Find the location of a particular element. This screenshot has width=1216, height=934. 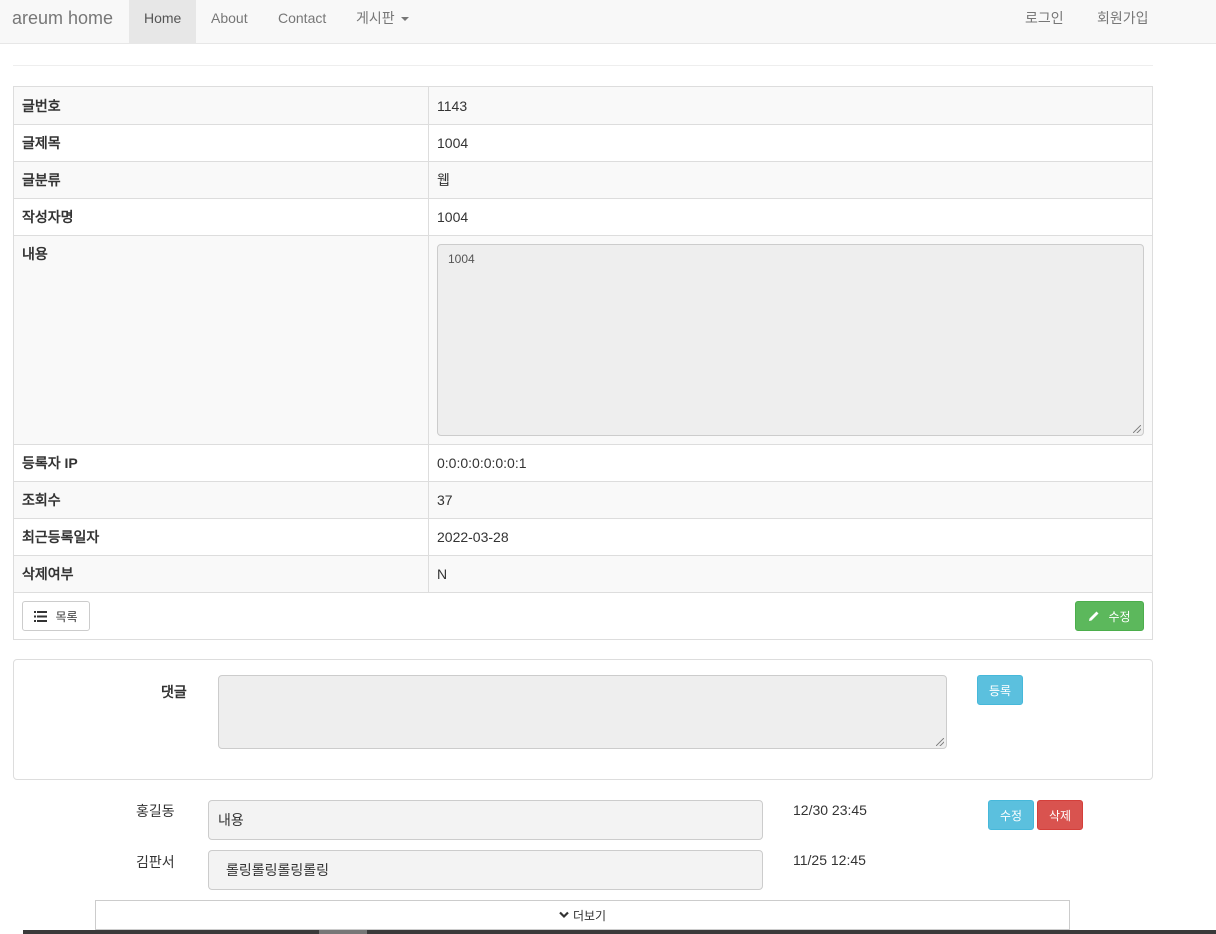

load-more-label: 더보기 is located at coordinates (589, 915).